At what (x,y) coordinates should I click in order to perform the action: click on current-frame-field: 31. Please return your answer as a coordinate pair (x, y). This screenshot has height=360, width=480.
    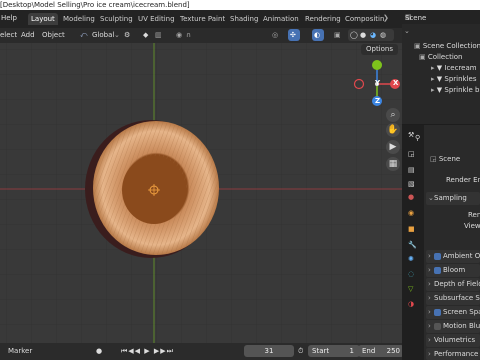
    Looking at the image, I should click on (269, 351).